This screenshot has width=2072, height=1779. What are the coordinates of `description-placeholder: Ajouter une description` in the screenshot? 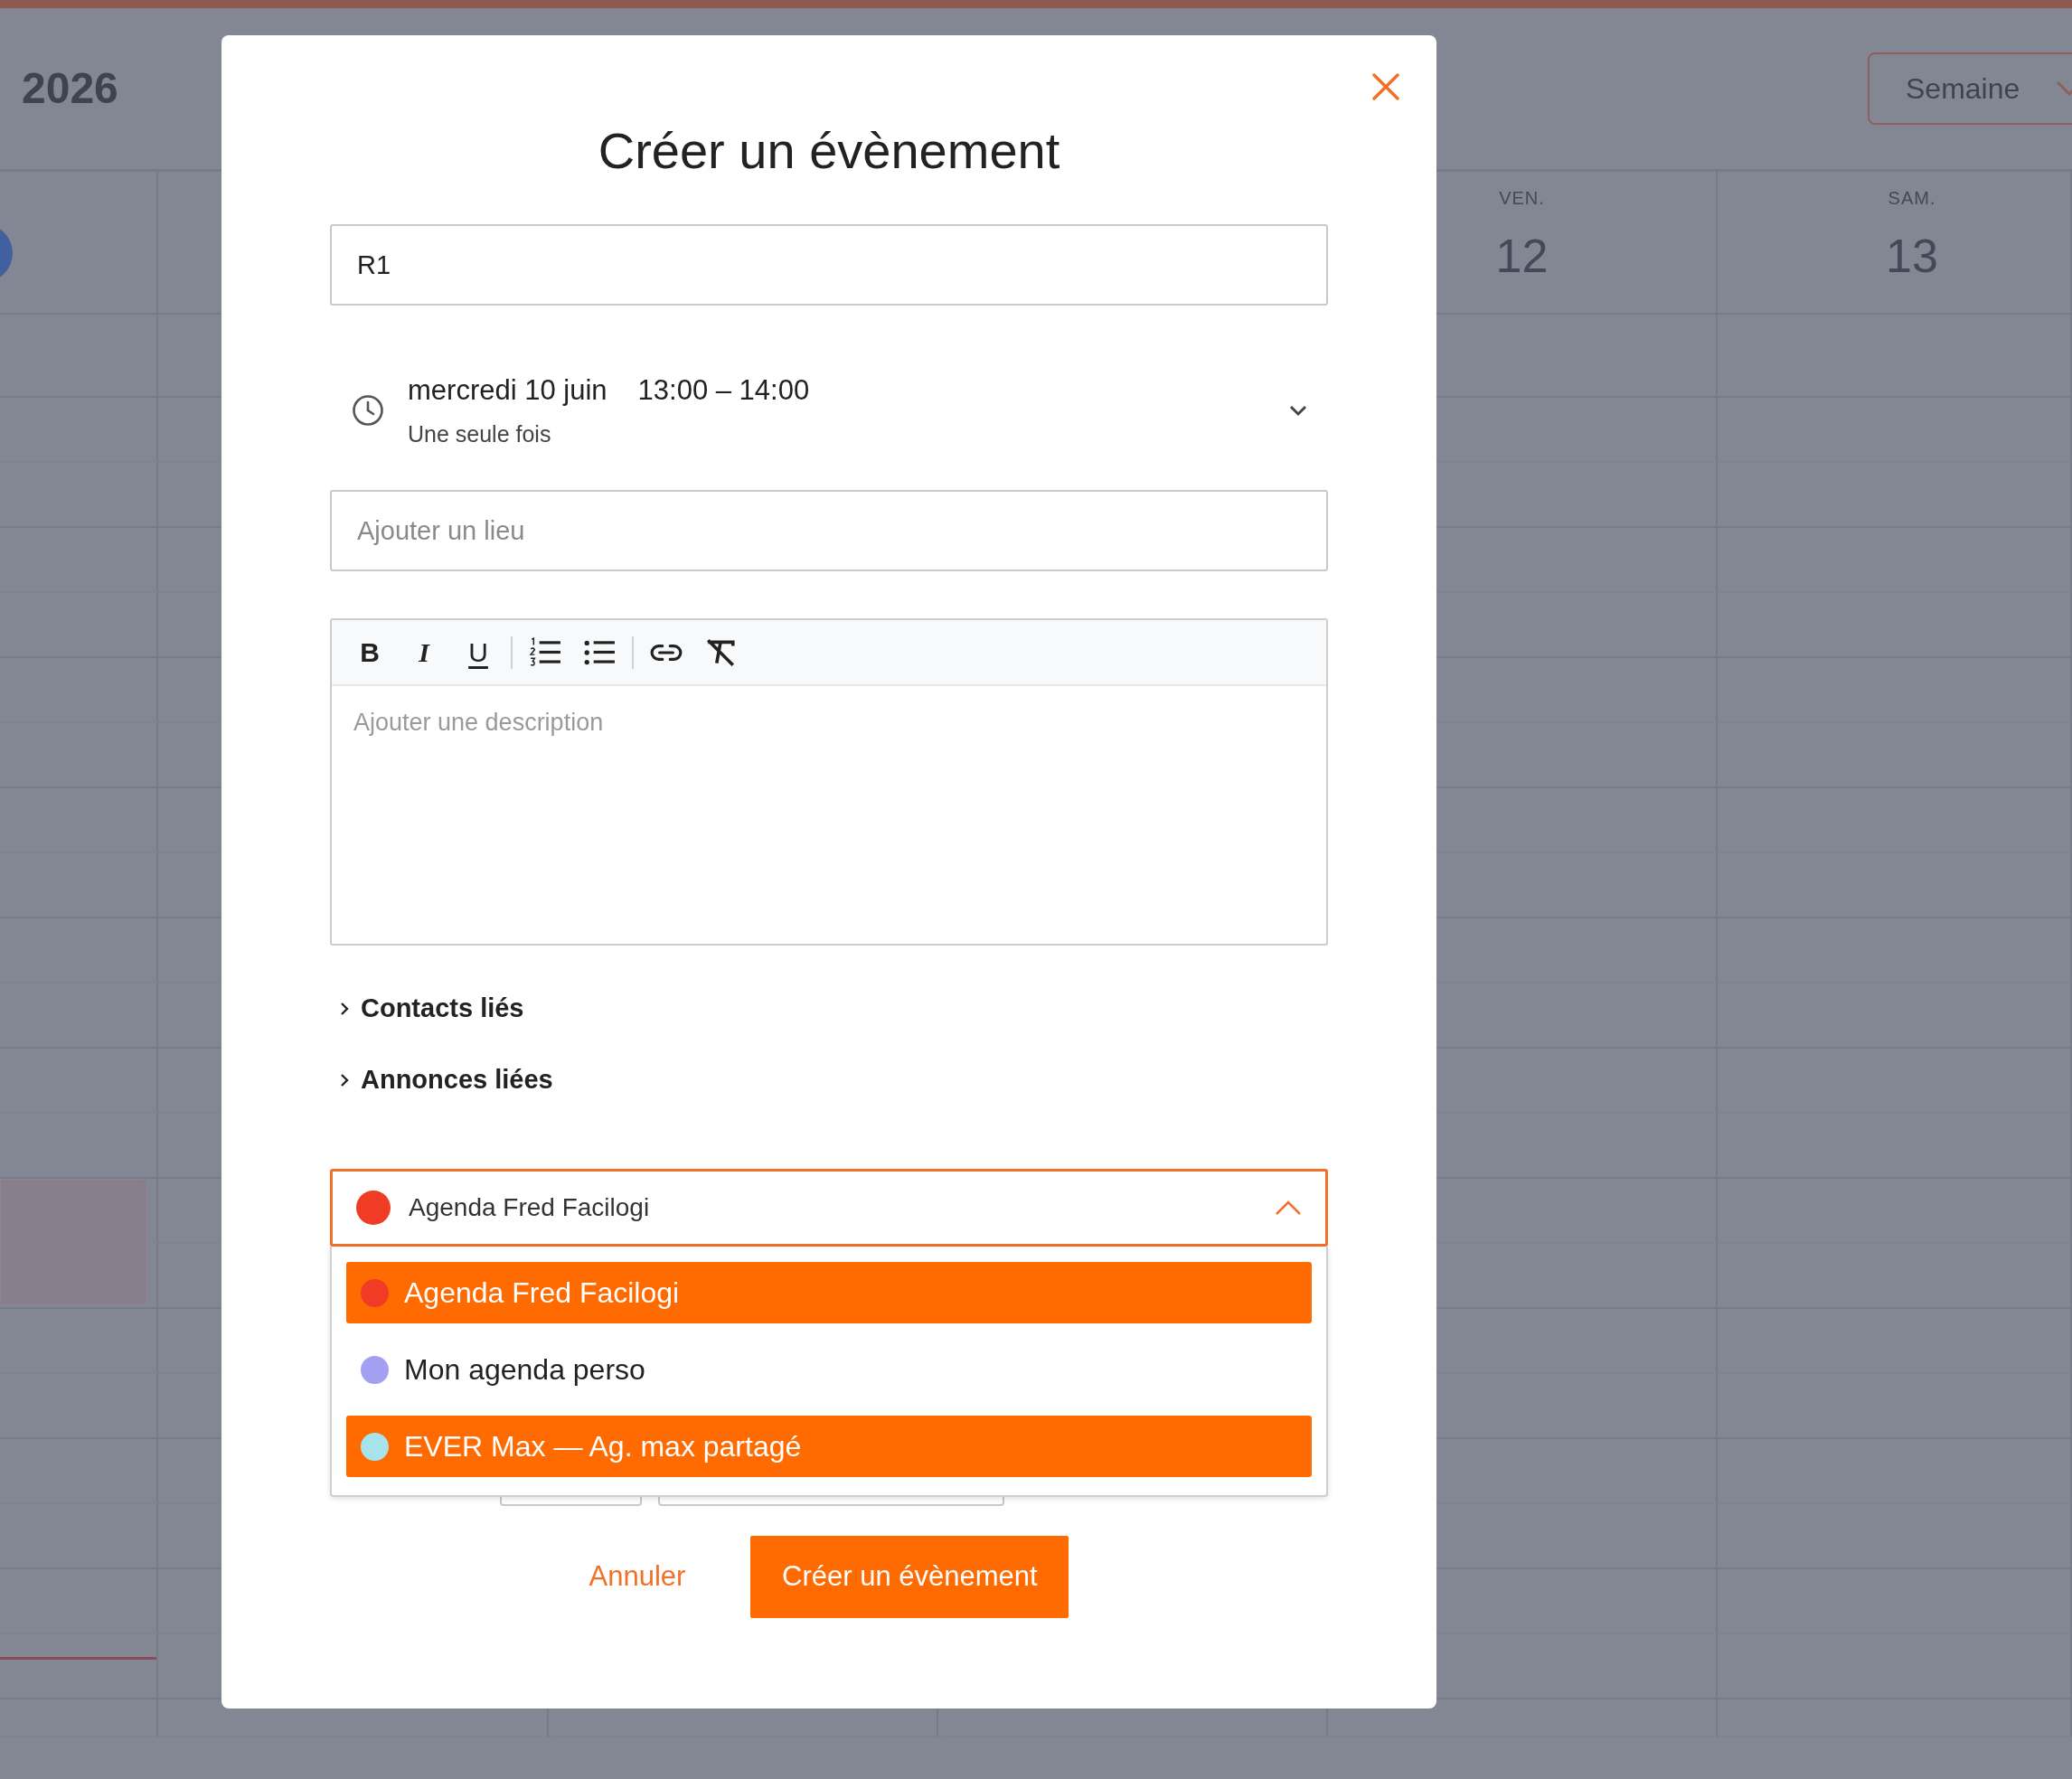 It's located at (479, 723).